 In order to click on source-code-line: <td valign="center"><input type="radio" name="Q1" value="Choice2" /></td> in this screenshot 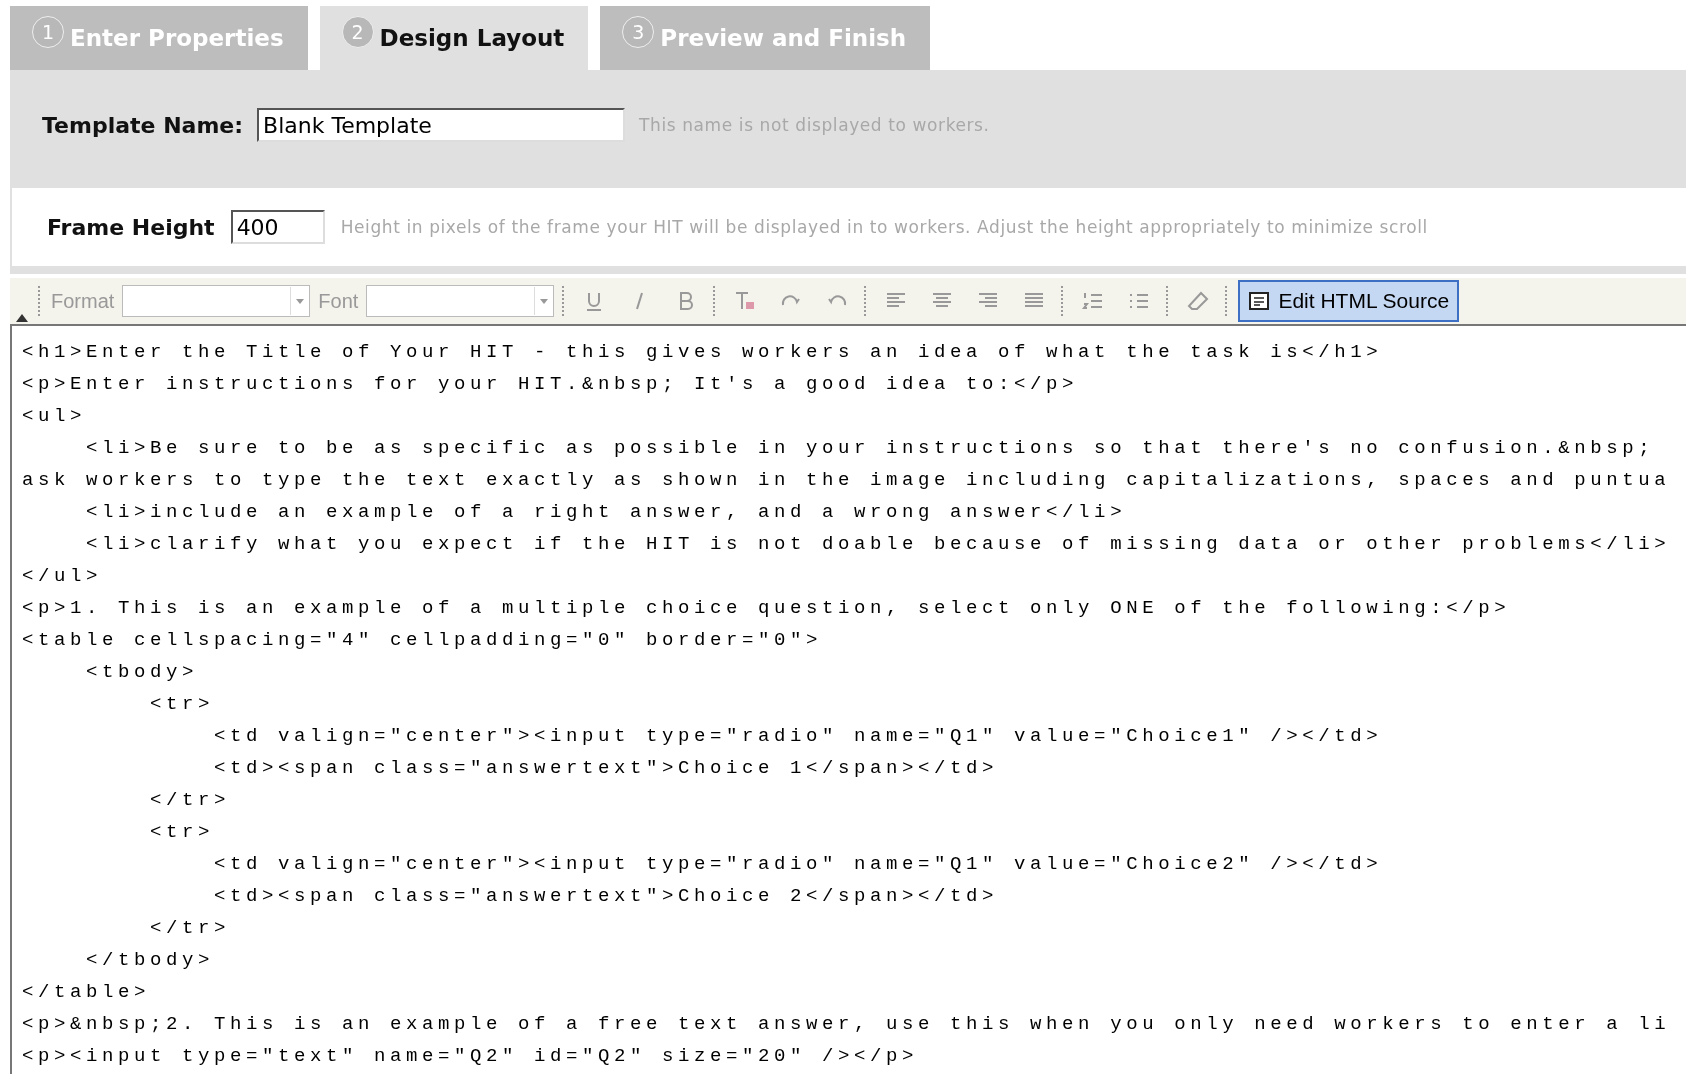, I will do `click(798, 864)`.